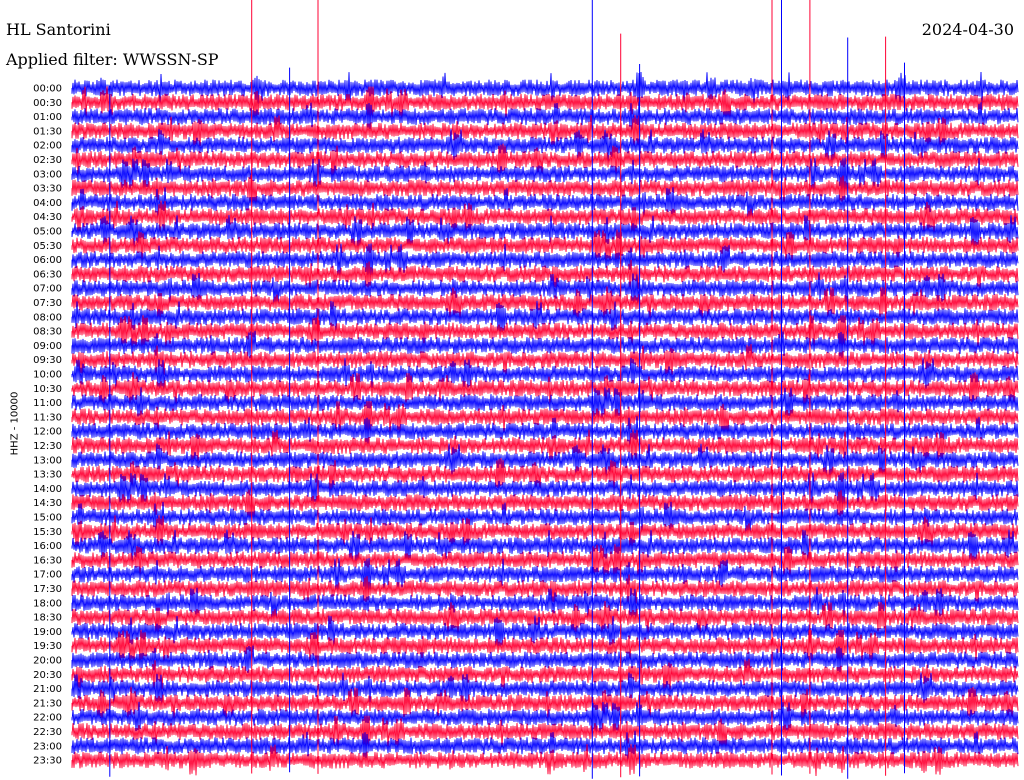  Describe the element at coordinates (47, 518) in the screenshot. I see `row-label: 15:00` at that location.